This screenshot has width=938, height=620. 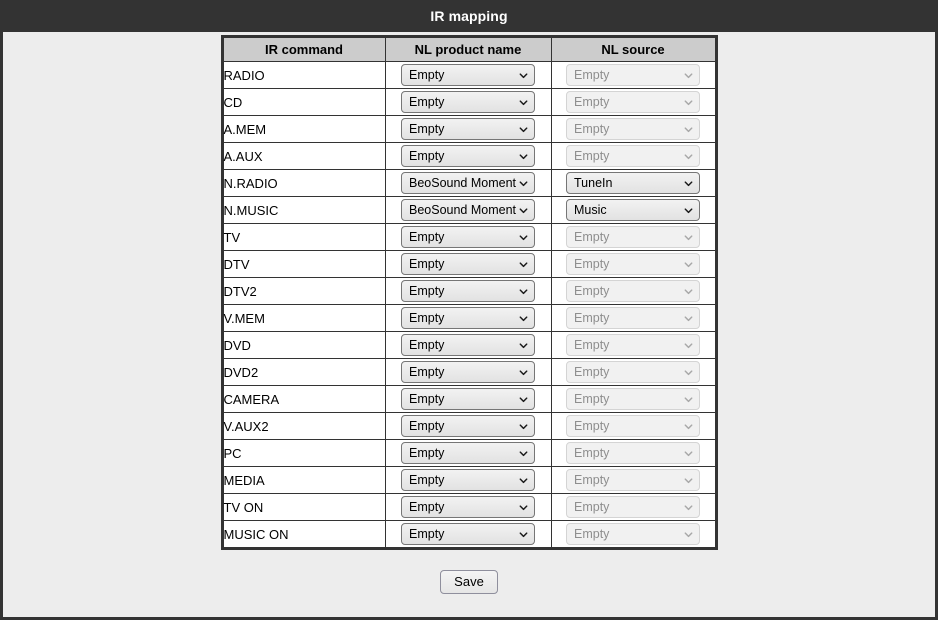 I want to click on ir-command-label: DTV2, so click(x=303, y=291).